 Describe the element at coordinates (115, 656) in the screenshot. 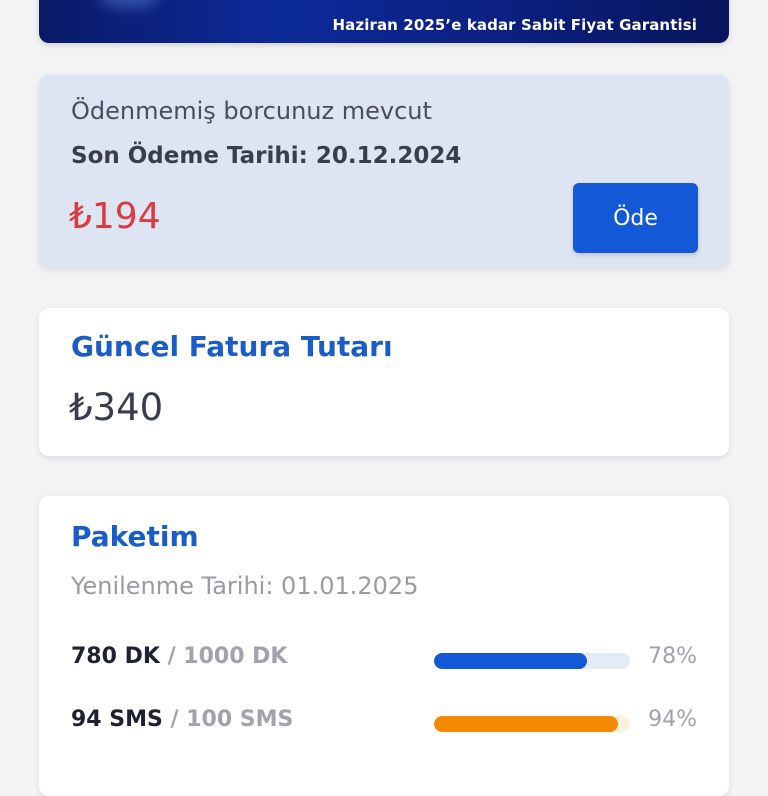

I see `usage-used: 780 DK` at that location.